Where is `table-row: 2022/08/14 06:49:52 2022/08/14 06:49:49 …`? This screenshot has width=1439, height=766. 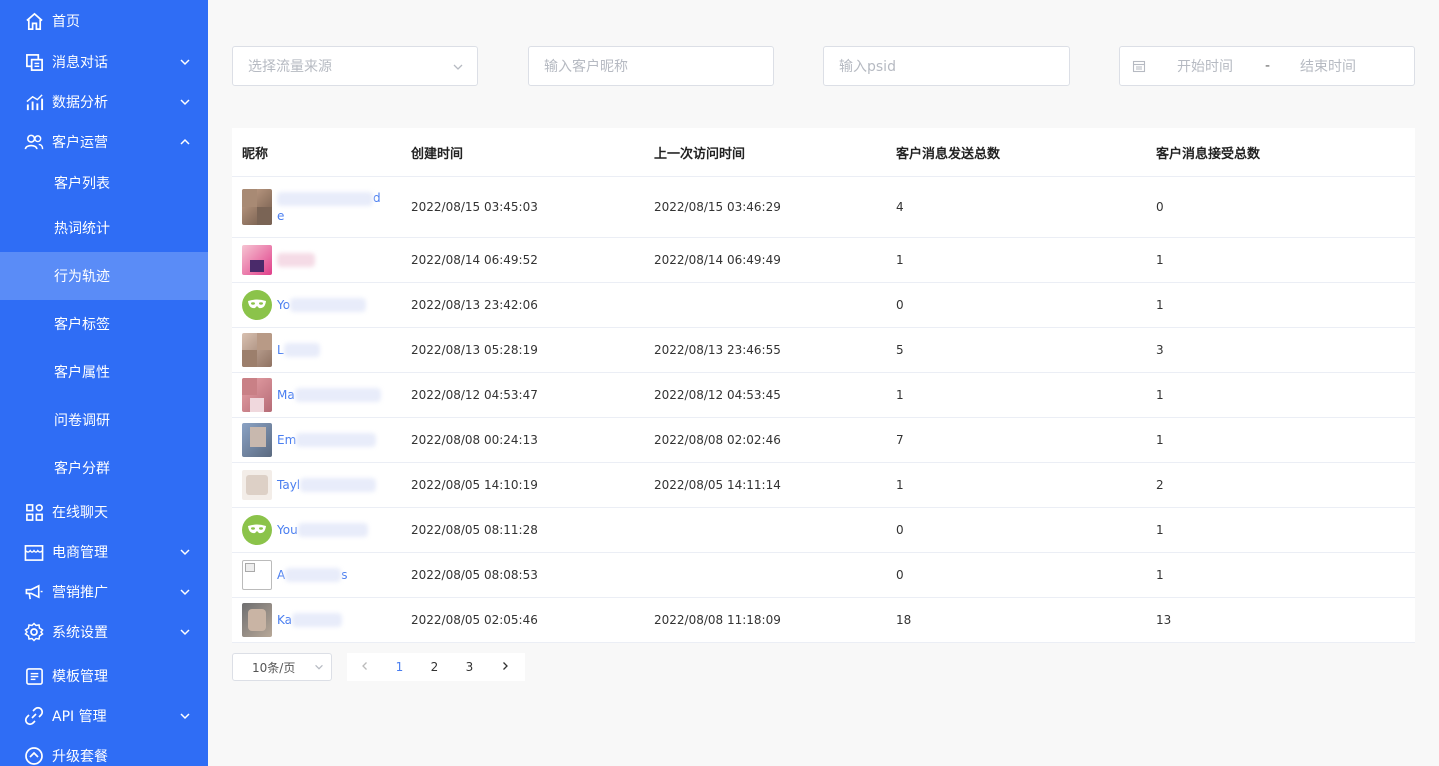
table-row: 2022/08/14 06:49:52 2022/08/14 06:49:49 … is located at coordinates (823, 260).